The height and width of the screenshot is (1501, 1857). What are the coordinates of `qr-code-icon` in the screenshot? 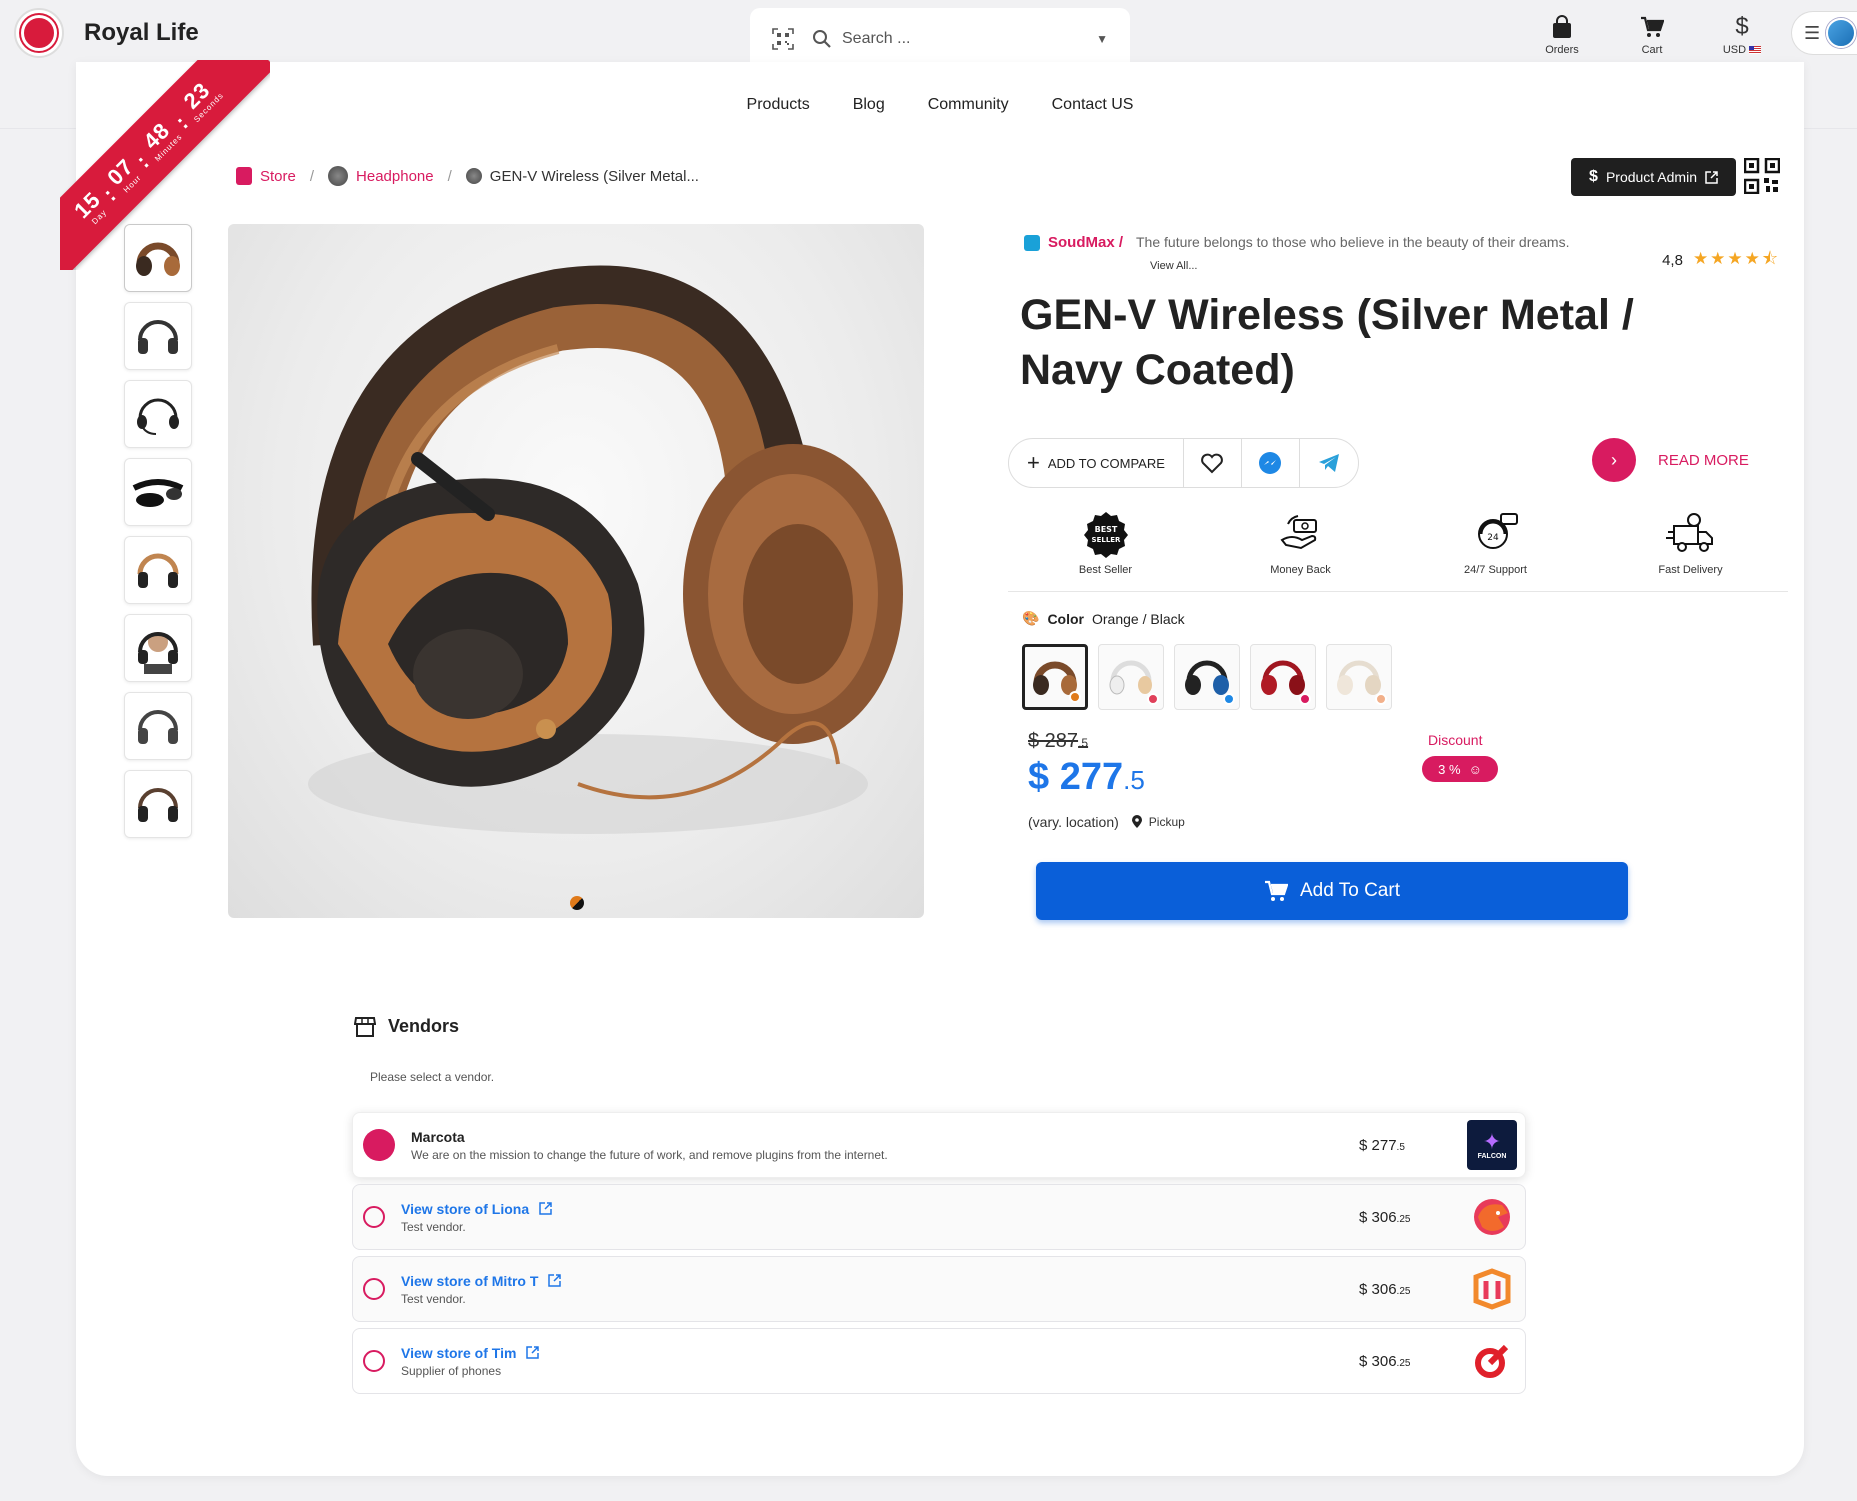 It's located at (1762, 176).